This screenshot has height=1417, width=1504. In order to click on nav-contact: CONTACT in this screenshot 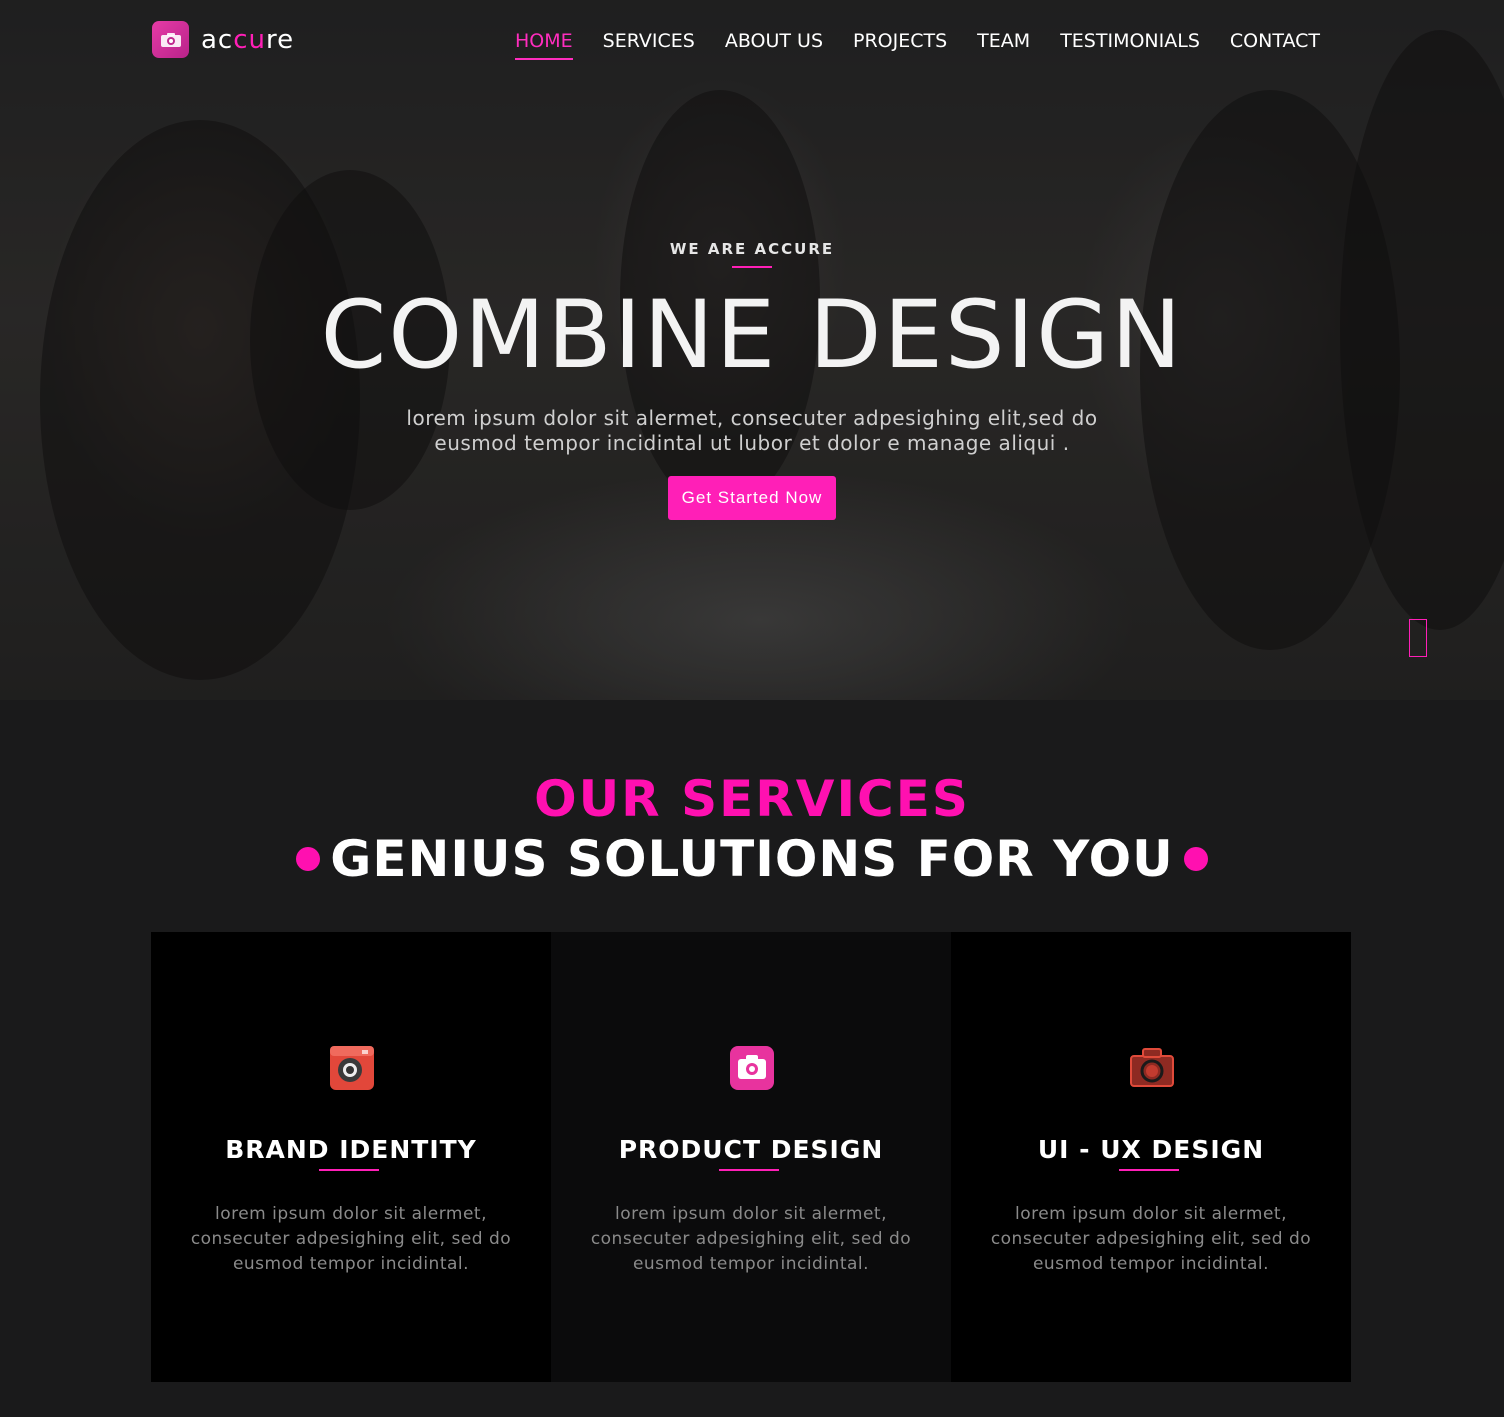, I will do `click(1275, 45)`.